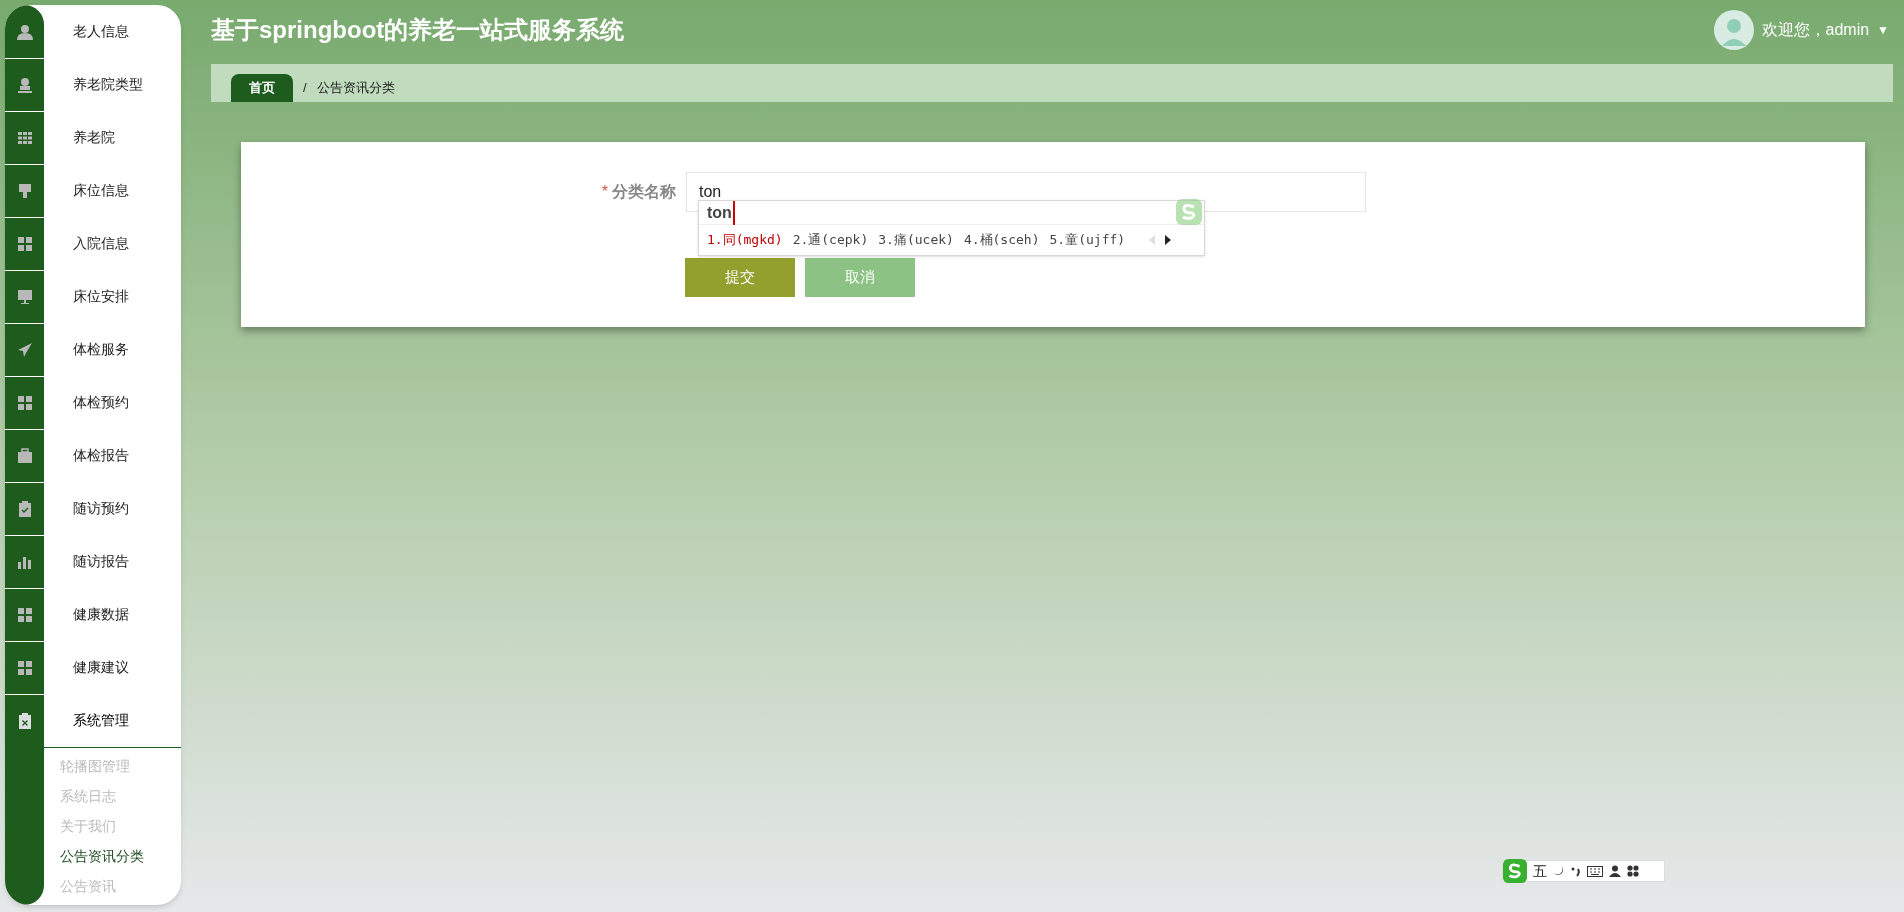 The height and width of the screenshot is (912, 1904). Describe the element at coordinates (101, 455) in the screenshot. I see `menu-item: 体检报告` at that location.